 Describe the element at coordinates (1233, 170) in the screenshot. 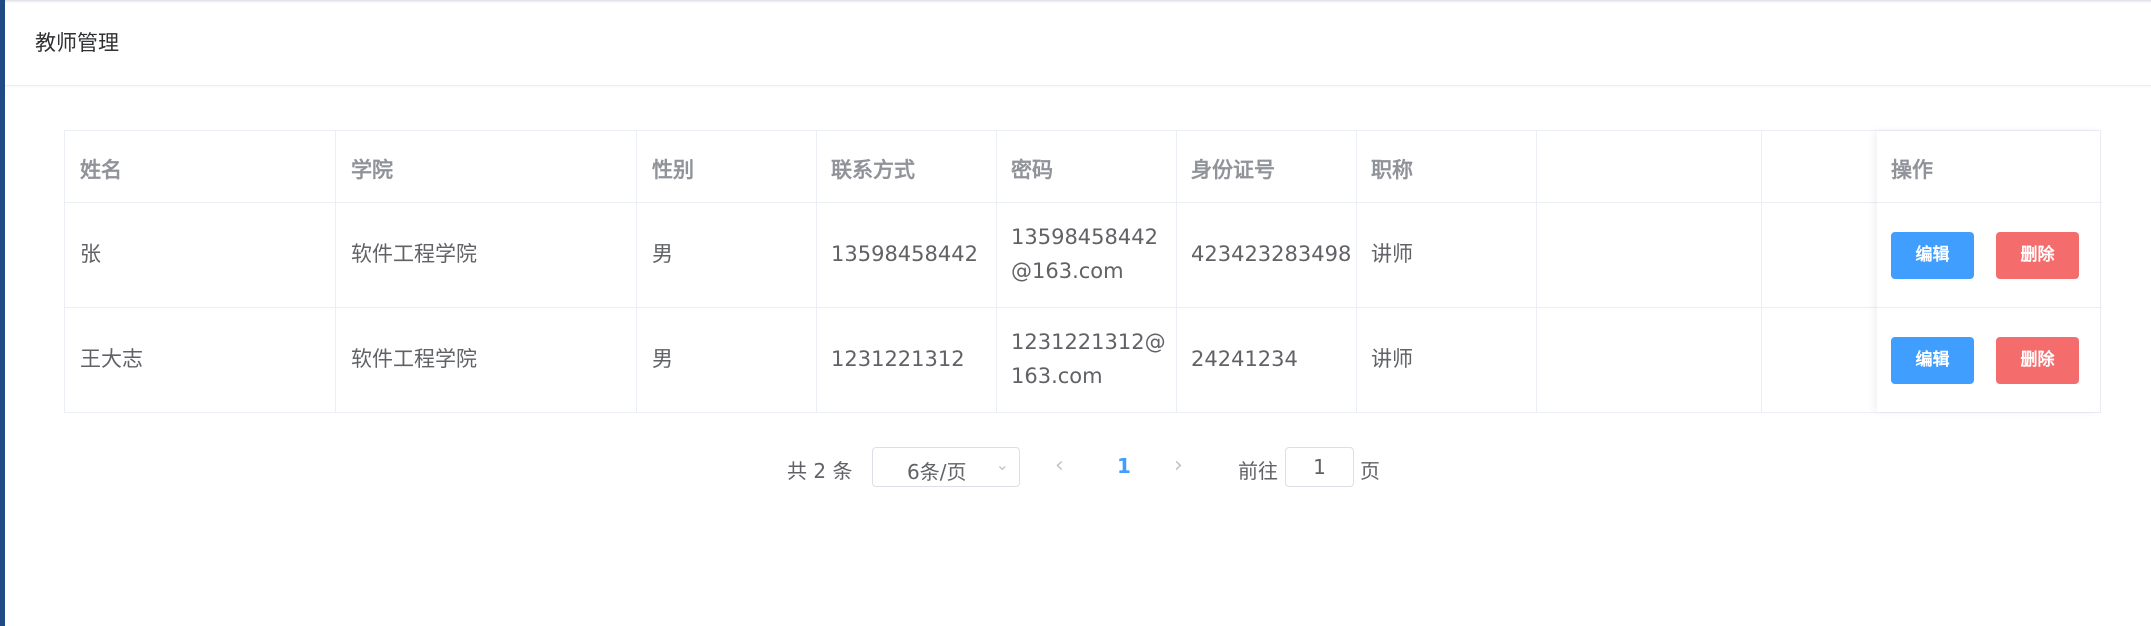

I see `header-id-number: 身份证号` at that location.